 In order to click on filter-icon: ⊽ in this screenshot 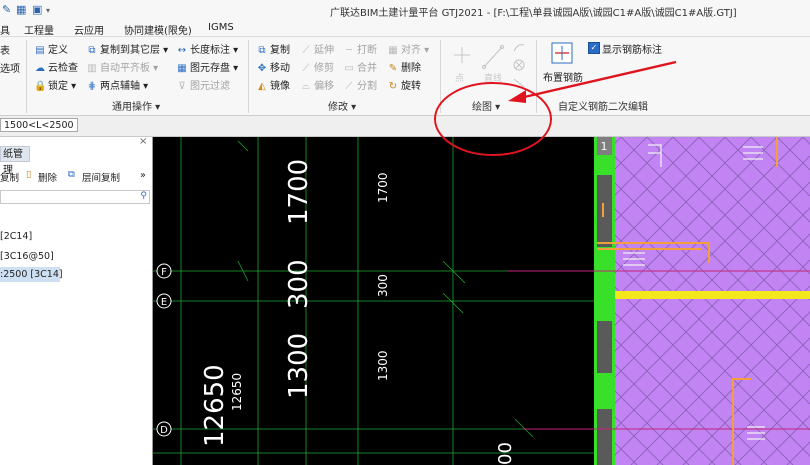, I will do `click(182, 86)`.